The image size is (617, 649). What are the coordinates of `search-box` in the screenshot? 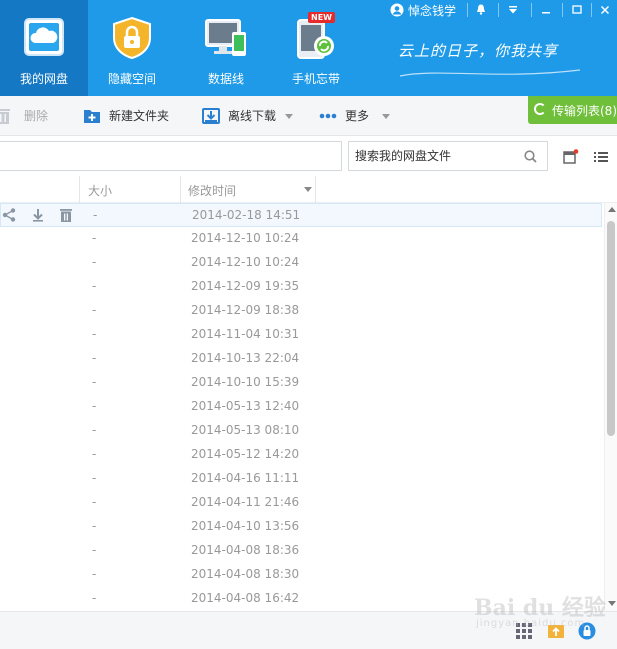 It's located at (448, 156).